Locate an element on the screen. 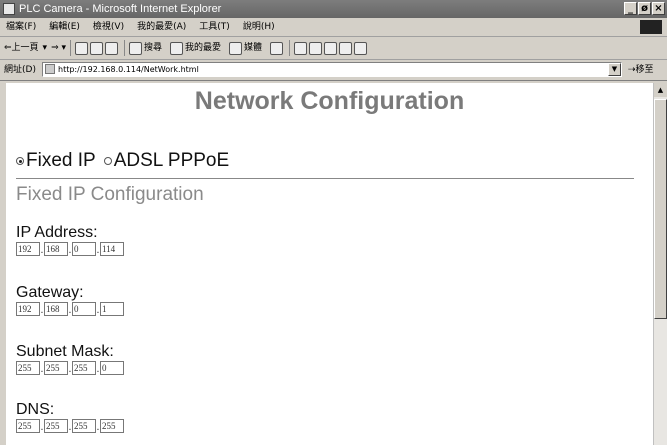 The image size is (667, 445). dns-octet-3: 255 is located at coordinates (84, 426).